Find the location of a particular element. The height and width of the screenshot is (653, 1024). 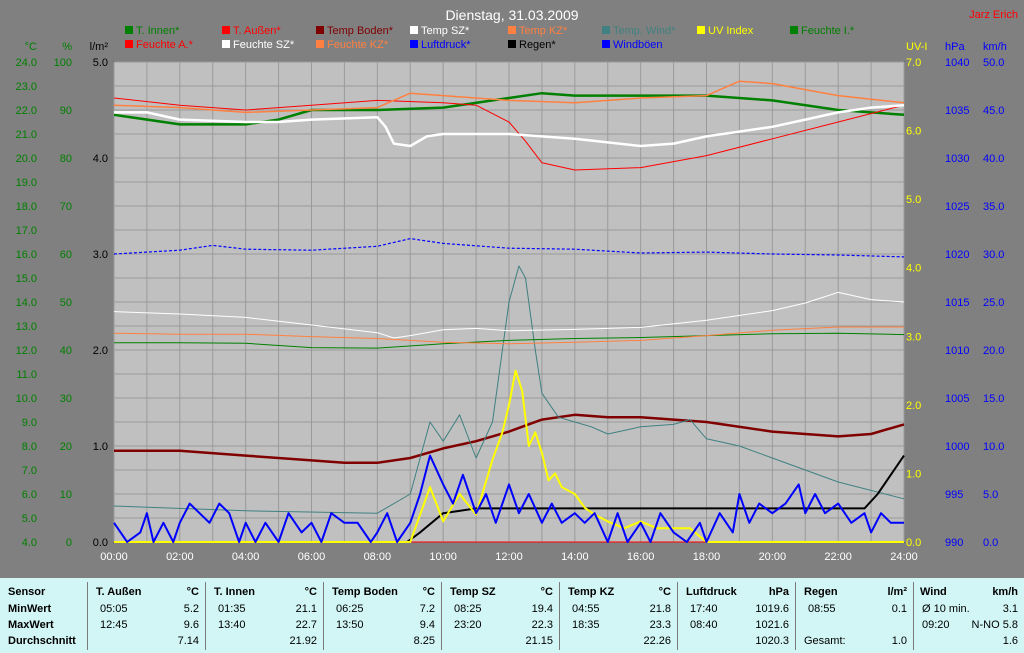

x-tick-label: 04:00 is located at coordinates (246, 557).